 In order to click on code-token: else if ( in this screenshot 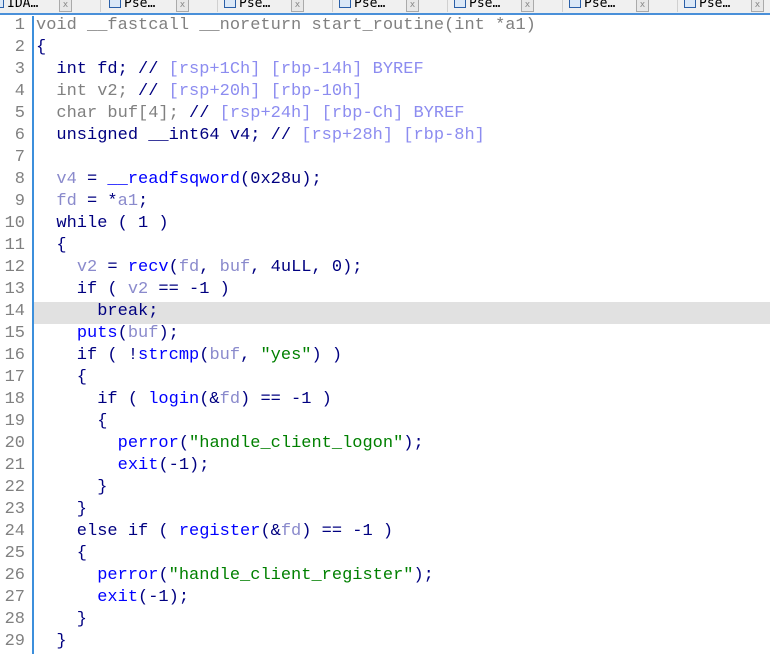, I will do `click(107, 531)`.